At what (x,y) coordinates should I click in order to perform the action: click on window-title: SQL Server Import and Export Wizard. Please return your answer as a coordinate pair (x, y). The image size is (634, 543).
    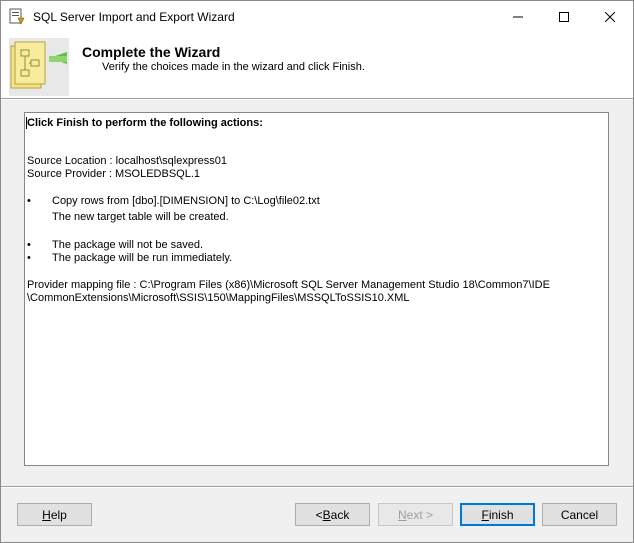
    Looking at the image, I should click on (134, 17).